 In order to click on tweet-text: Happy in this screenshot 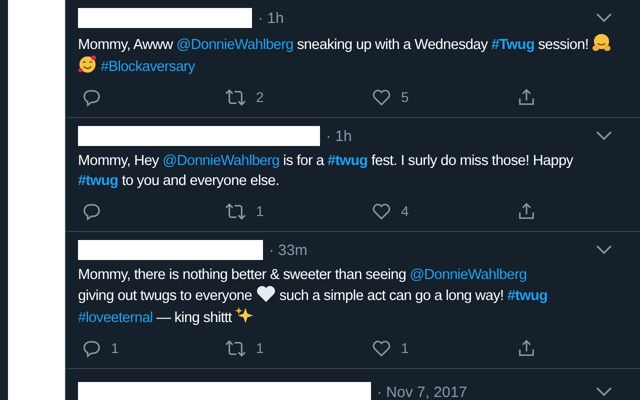, I will do `click(553, 161)`.